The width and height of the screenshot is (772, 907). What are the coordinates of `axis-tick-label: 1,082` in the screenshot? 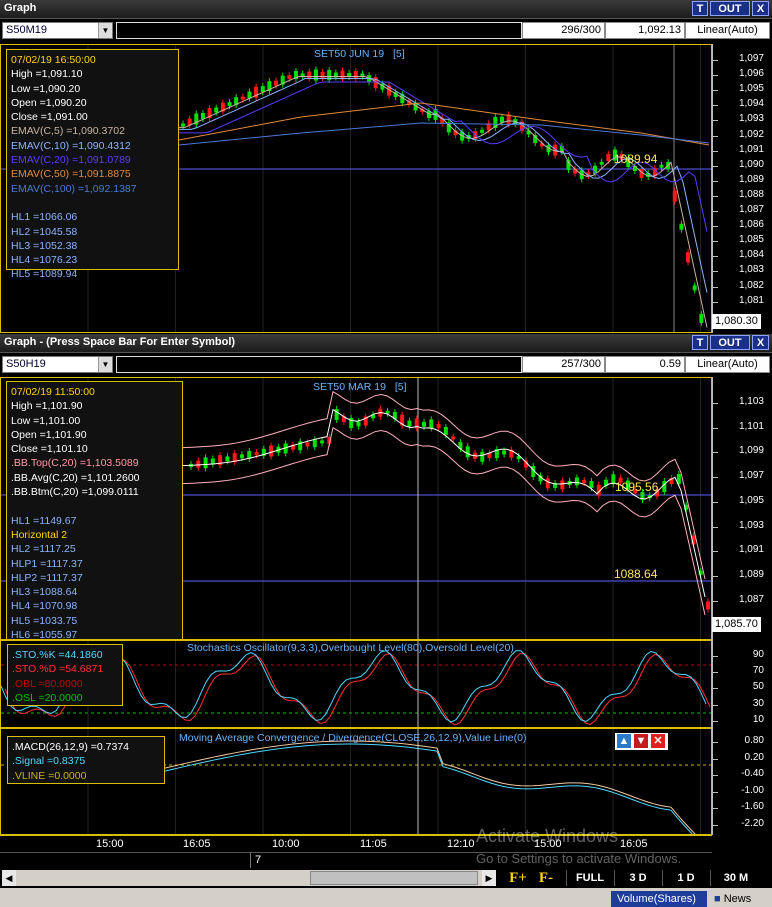 It's located at (751, 285).